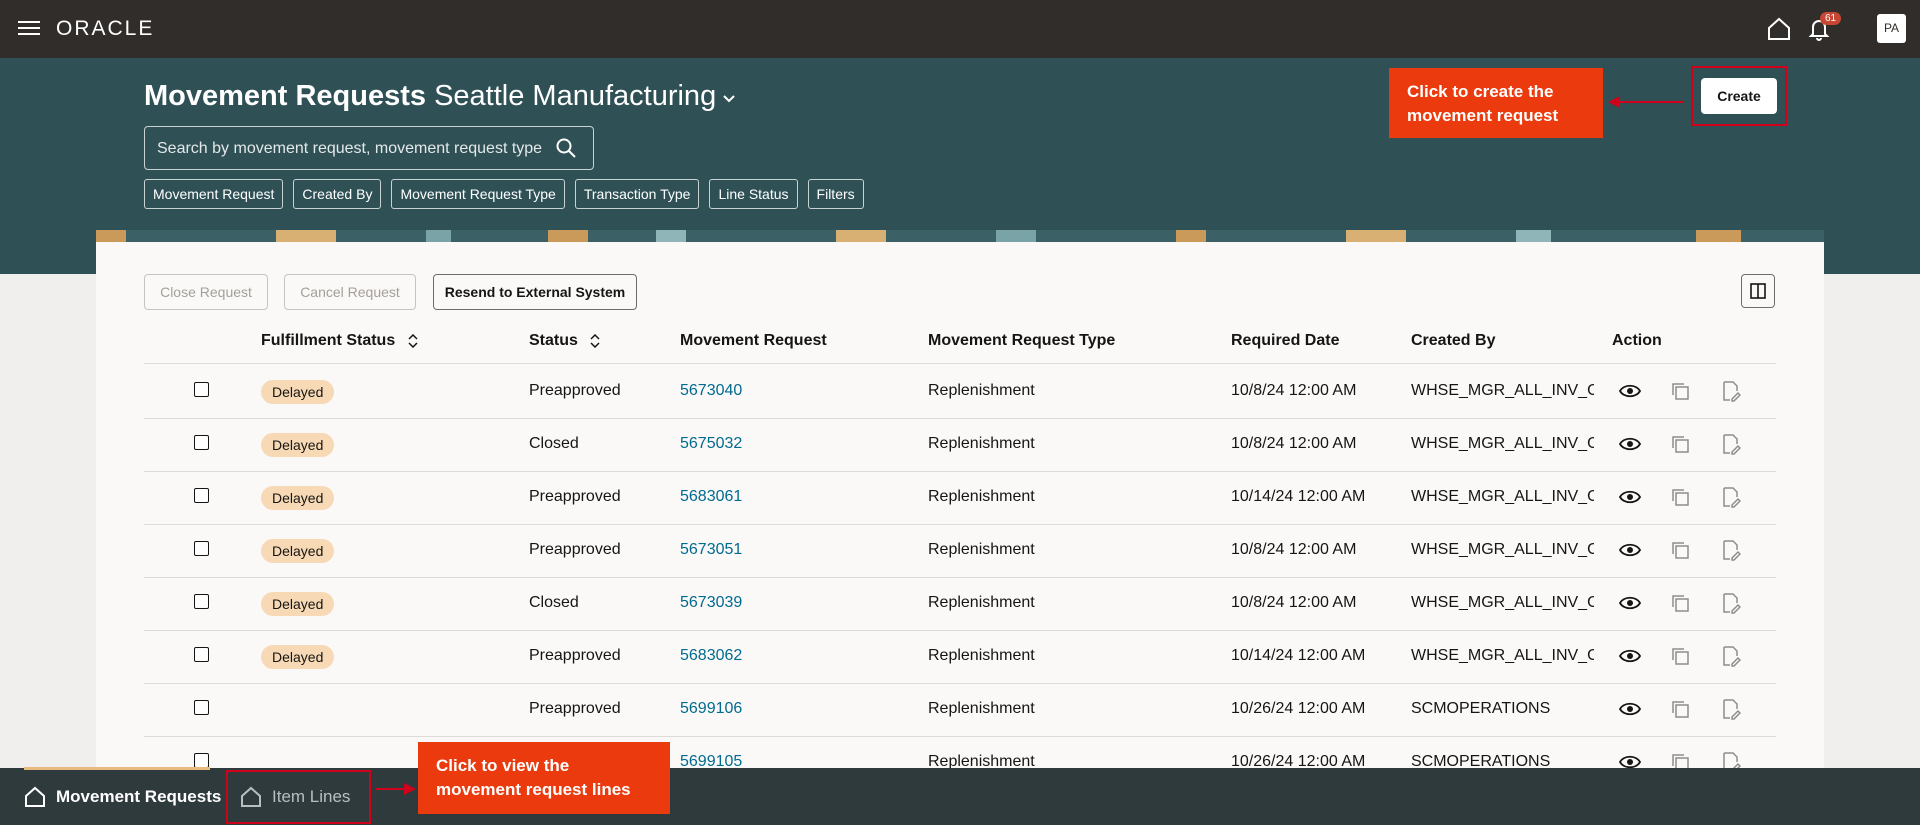 Image resolution: width=1920 pixels, height=825 pixels. What do you see at coordinates (298, 797) in the screenshot?
I see `item-lines-highlight` at bounding box center [298, 797].